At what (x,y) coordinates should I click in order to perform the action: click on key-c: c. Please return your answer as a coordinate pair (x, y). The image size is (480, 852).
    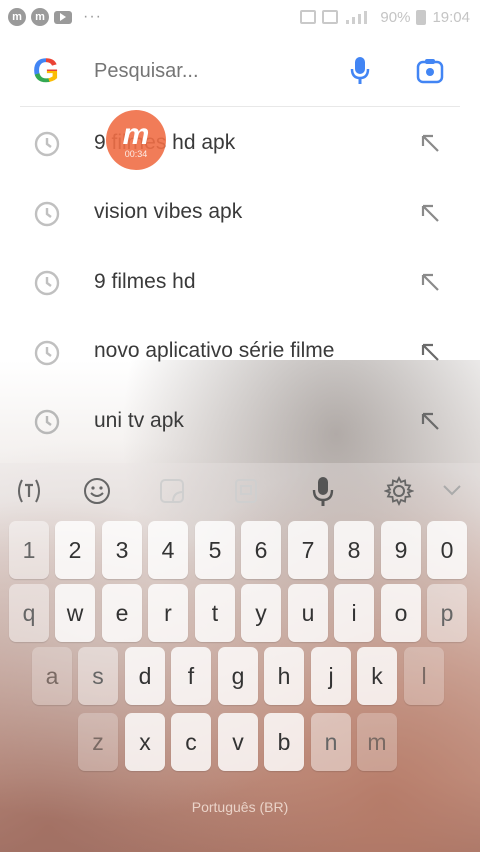
    Looking at the image, I should click on (191, 742).